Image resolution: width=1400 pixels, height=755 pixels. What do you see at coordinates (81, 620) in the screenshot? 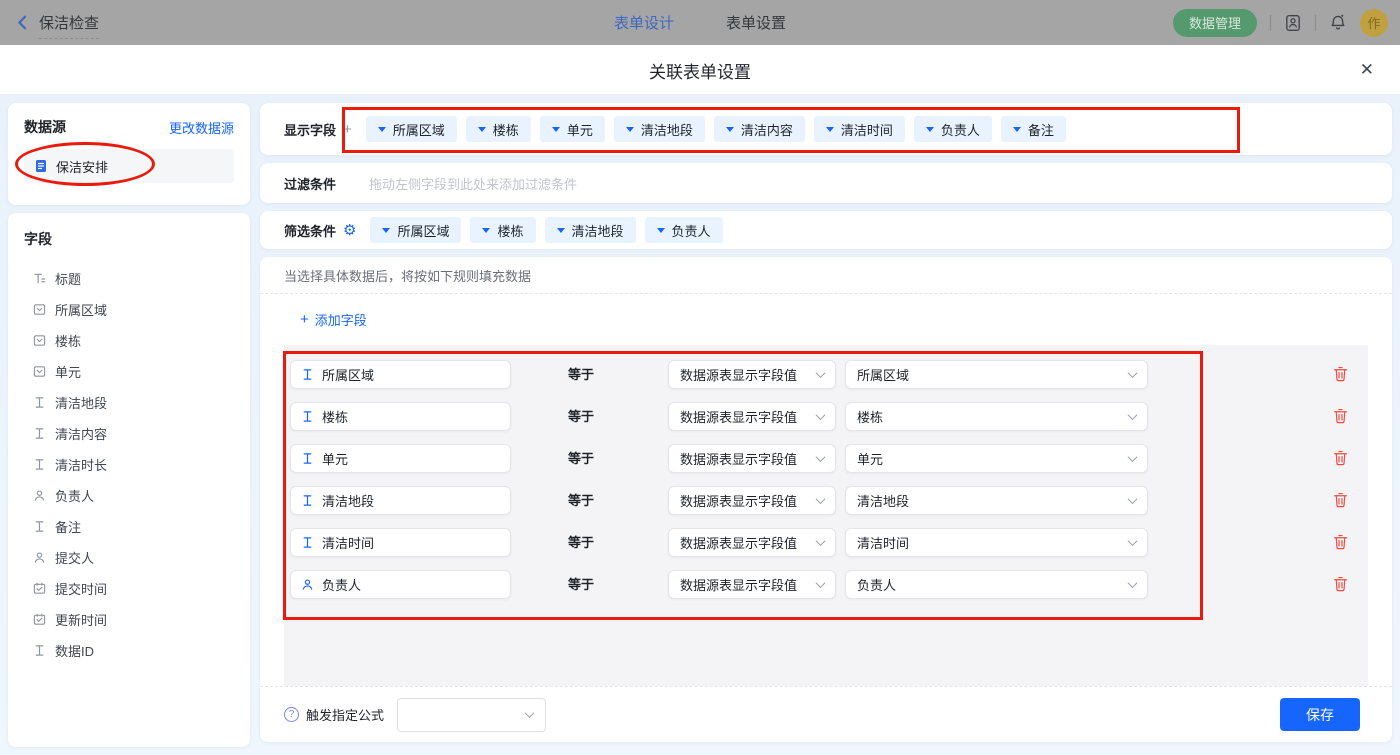
I see `field-item-label: 更新时间` at bounding box center [81, 620].